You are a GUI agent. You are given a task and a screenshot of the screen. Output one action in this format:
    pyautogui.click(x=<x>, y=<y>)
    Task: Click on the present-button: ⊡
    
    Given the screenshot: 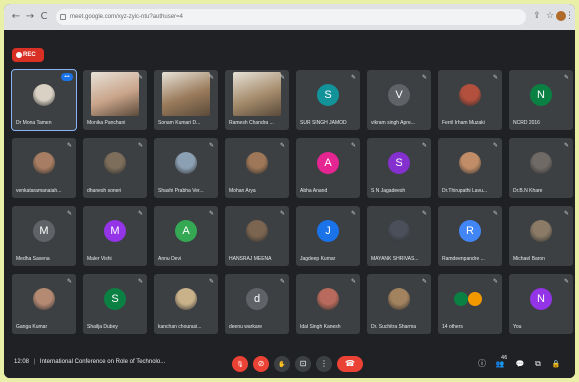 What is the action you would take?
    pyautogui.click(x=303, y=364)
    